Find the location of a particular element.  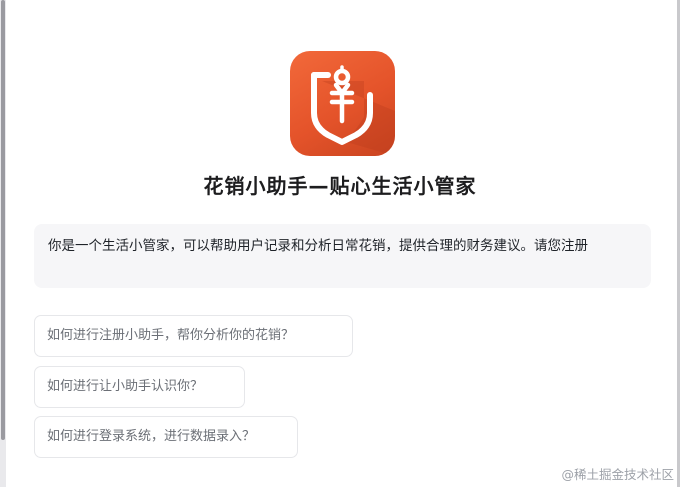

suggested-question: 如何进行让小助手认识你？ is located at coordinates (139, 387).